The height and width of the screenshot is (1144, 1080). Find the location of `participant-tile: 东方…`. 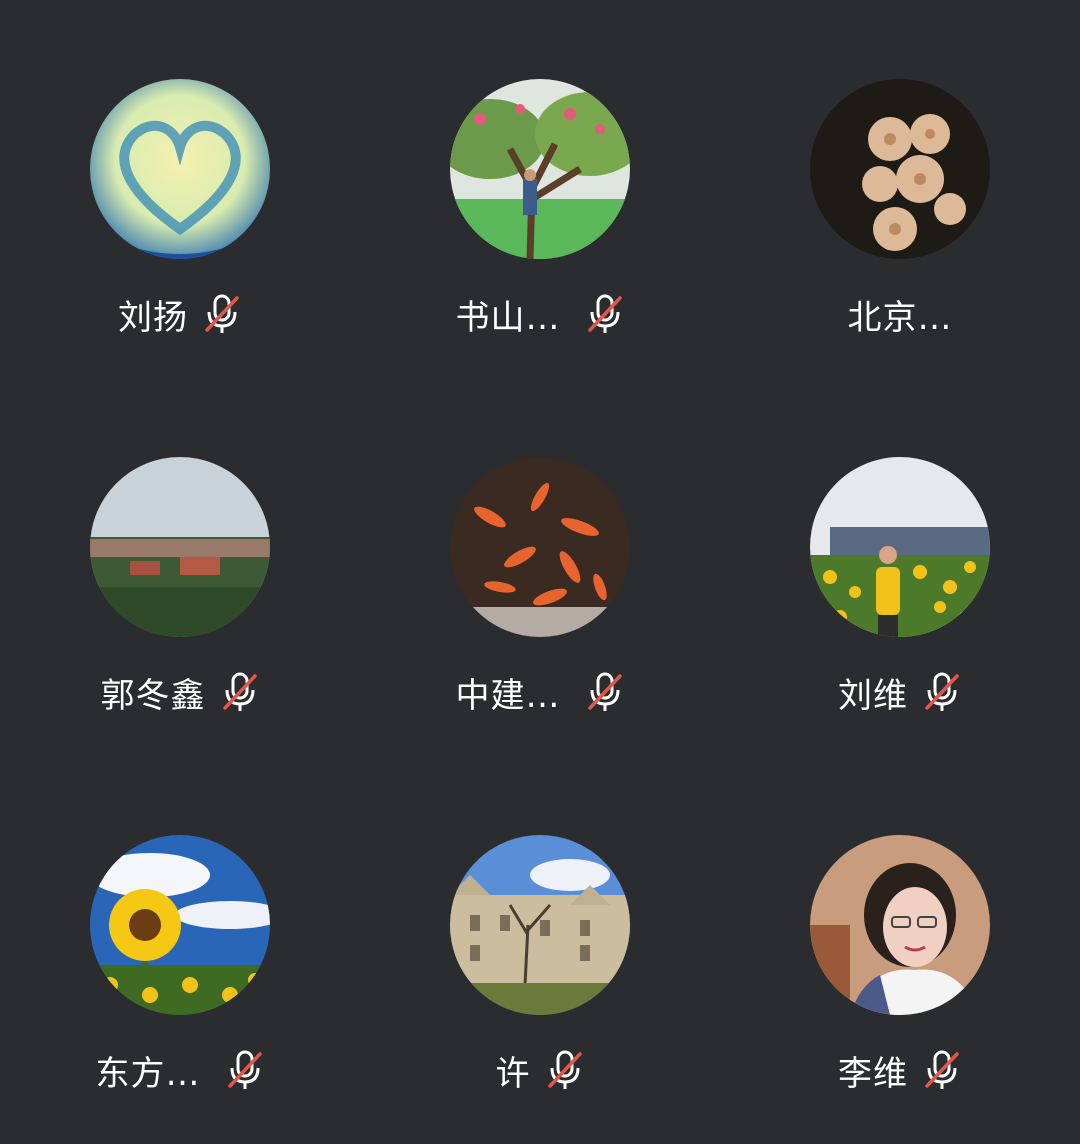

participant-tile: 东方… is located at coordinates (180, 945).